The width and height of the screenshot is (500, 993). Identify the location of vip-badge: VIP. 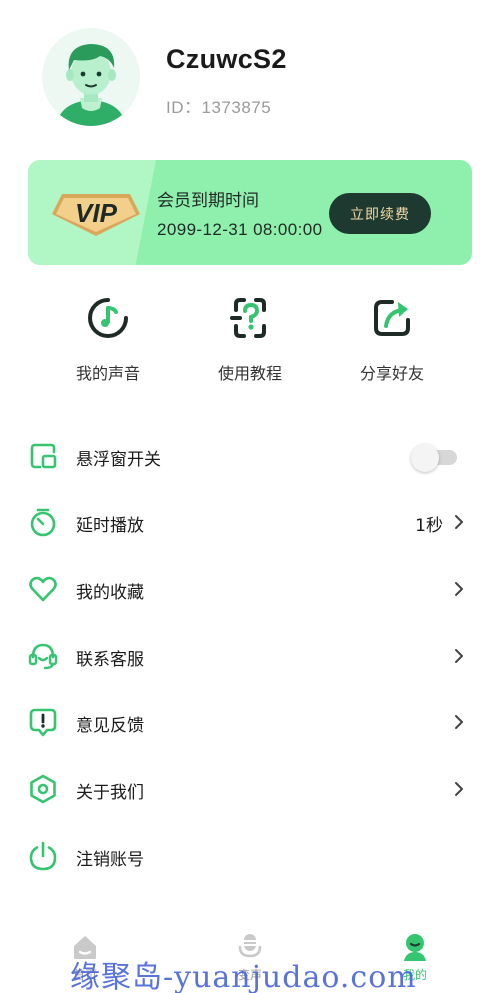
(96, 214).